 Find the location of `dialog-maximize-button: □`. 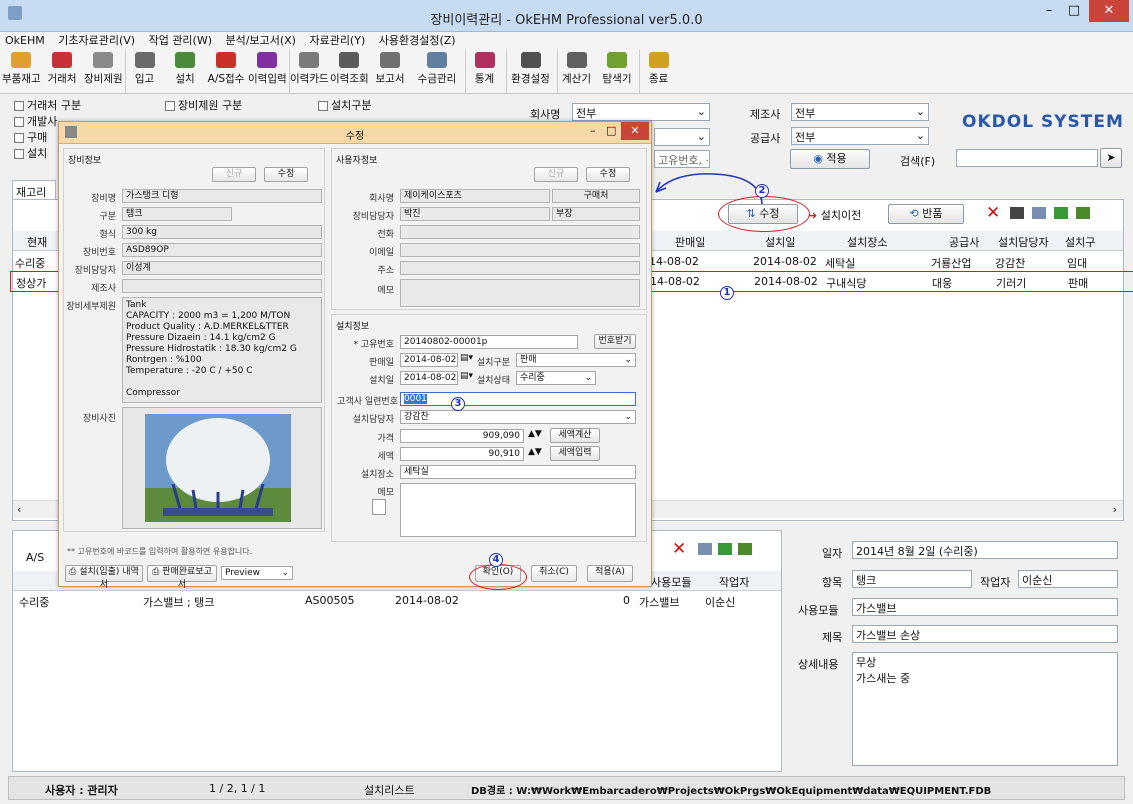

dialog-maximize-button: □ is located at coordinates (611, 130).